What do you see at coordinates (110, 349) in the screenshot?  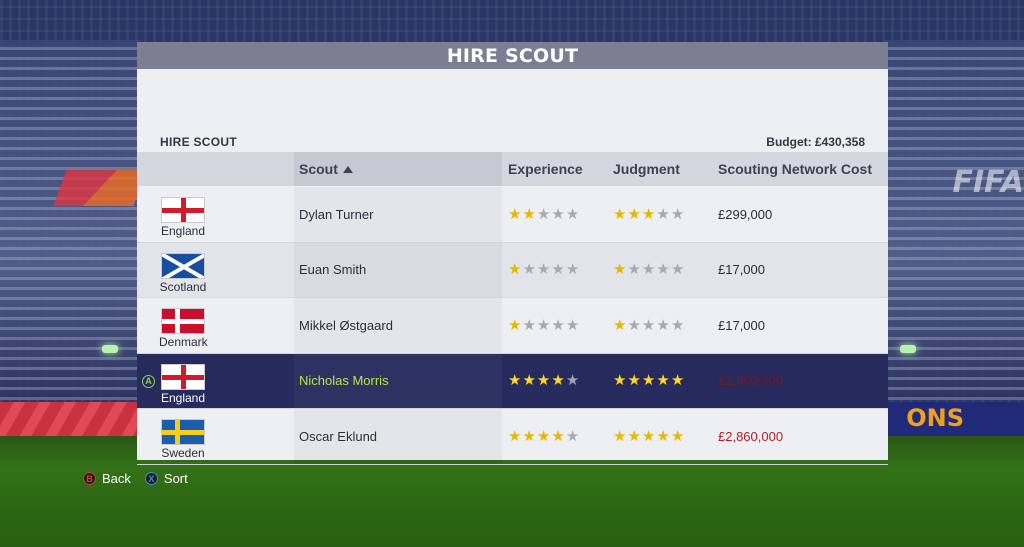 I see `tunnel-light` at bounding box center [110, 349].